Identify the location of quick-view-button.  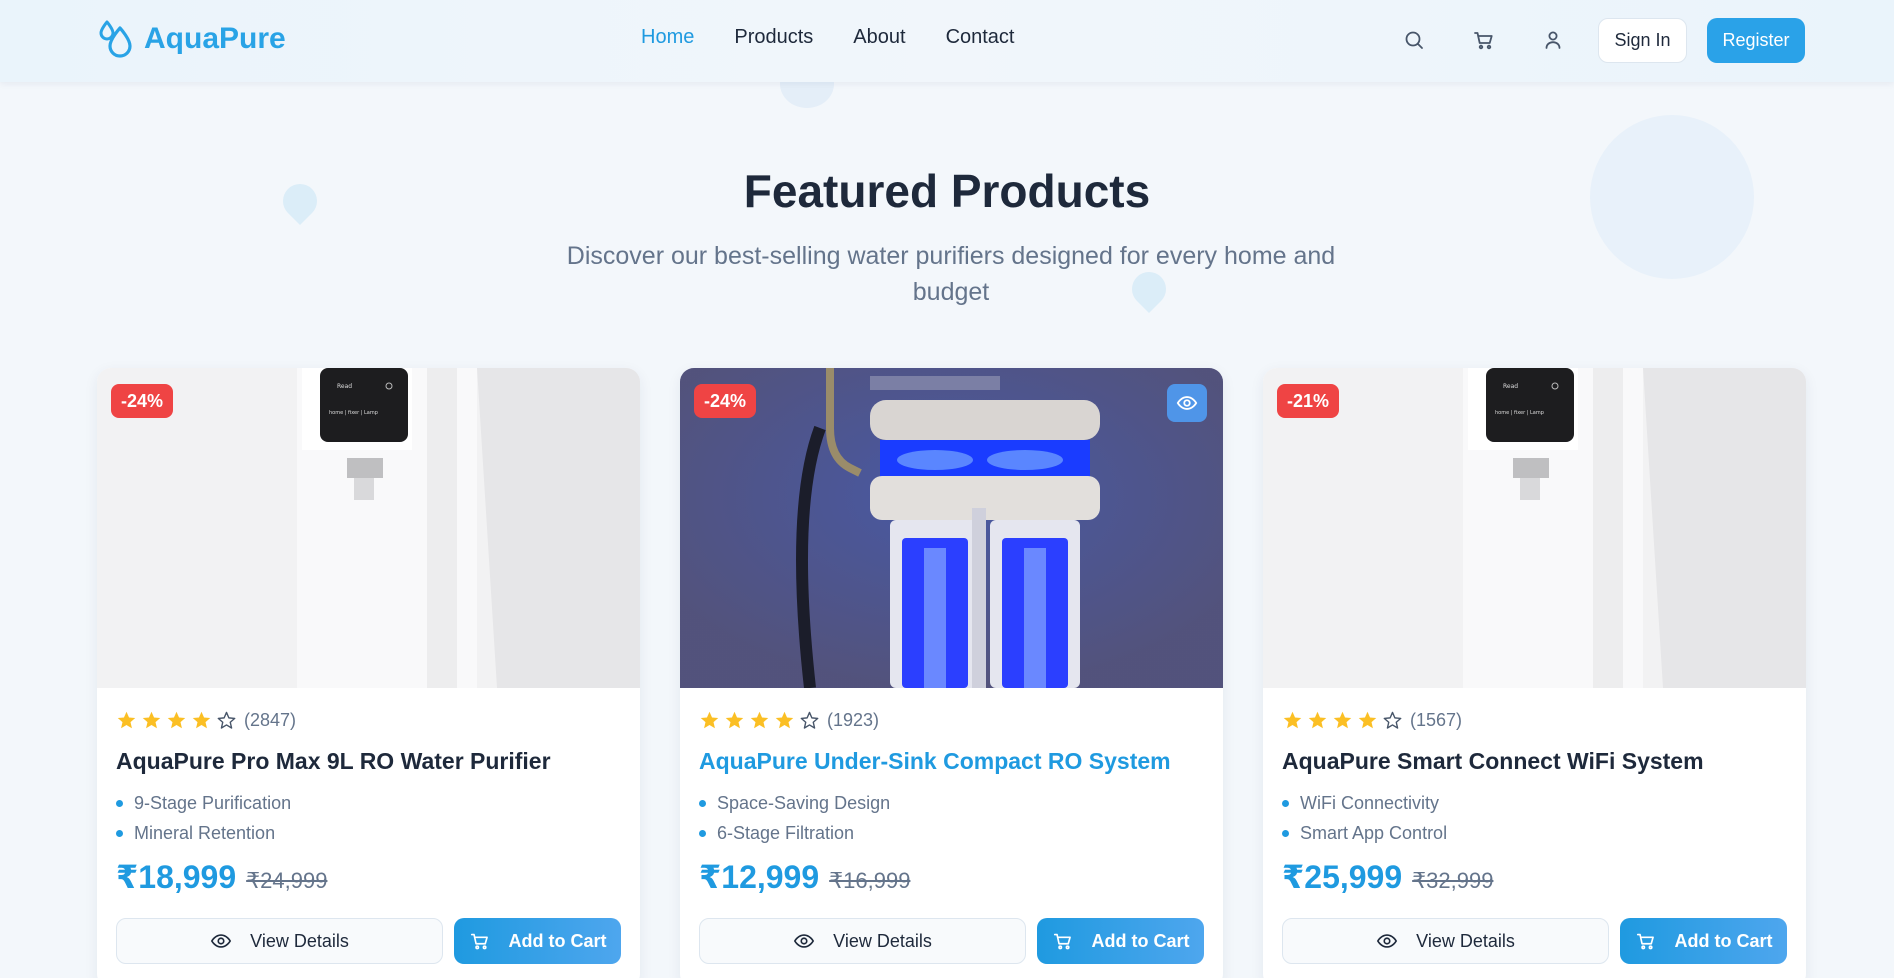
(1187, 403).